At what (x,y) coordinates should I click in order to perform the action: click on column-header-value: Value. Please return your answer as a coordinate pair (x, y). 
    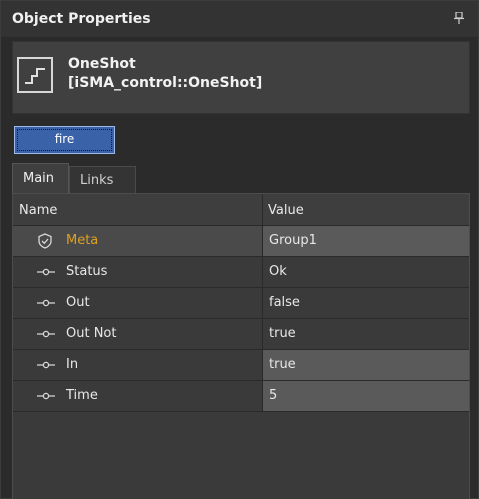
    Looking at the image, I should click on (286, 210).